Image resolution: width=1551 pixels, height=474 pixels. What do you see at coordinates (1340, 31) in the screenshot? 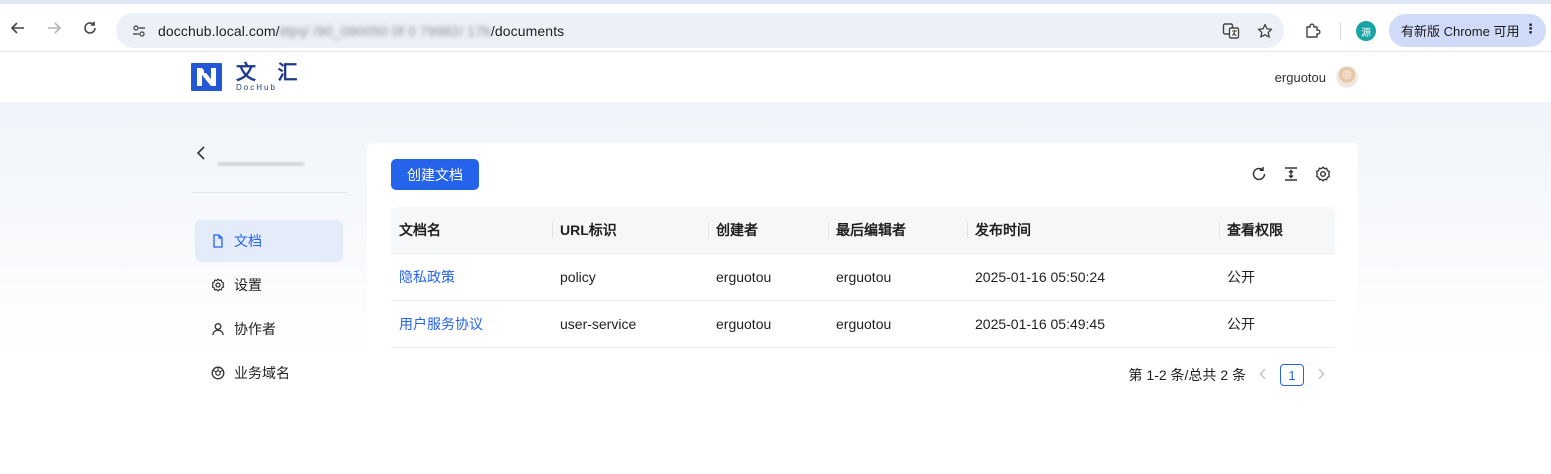
I see `toolbar-divider` at bounding box center [1340, 31].